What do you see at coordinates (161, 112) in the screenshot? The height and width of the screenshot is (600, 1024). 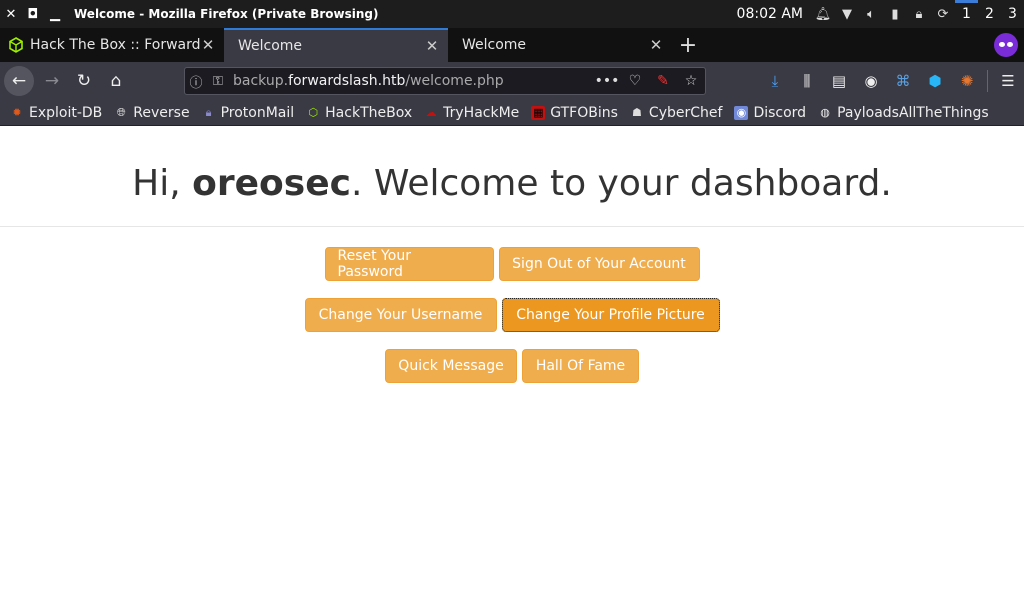 I see `bookmark-label: Reverse` at bounding box center [161, 112].